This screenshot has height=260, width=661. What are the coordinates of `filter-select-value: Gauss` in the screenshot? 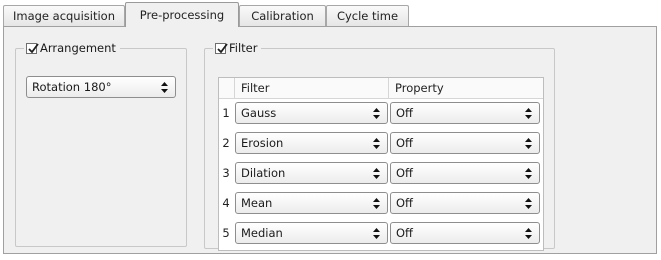 It's located at (259, 113).